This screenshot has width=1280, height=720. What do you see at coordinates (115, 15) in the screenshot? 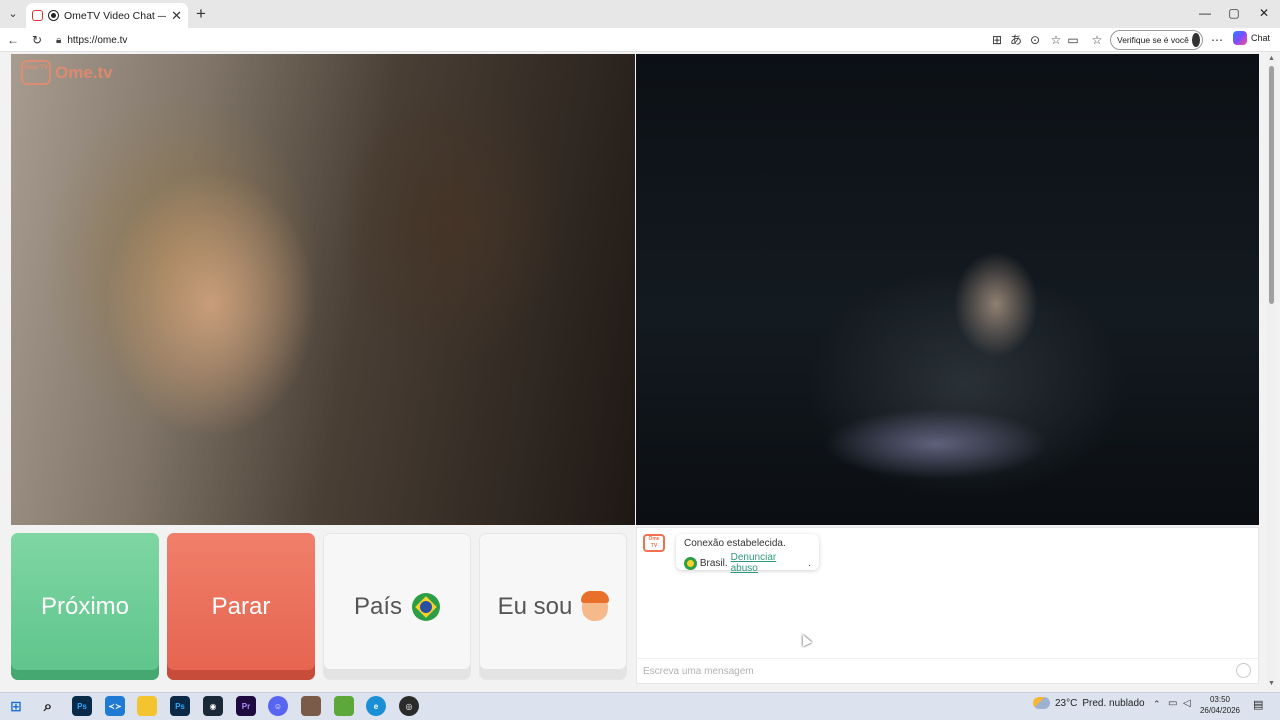
I see `tab-title: OmeTV Video Chat — Omegle` at bounding box center [115, 15].